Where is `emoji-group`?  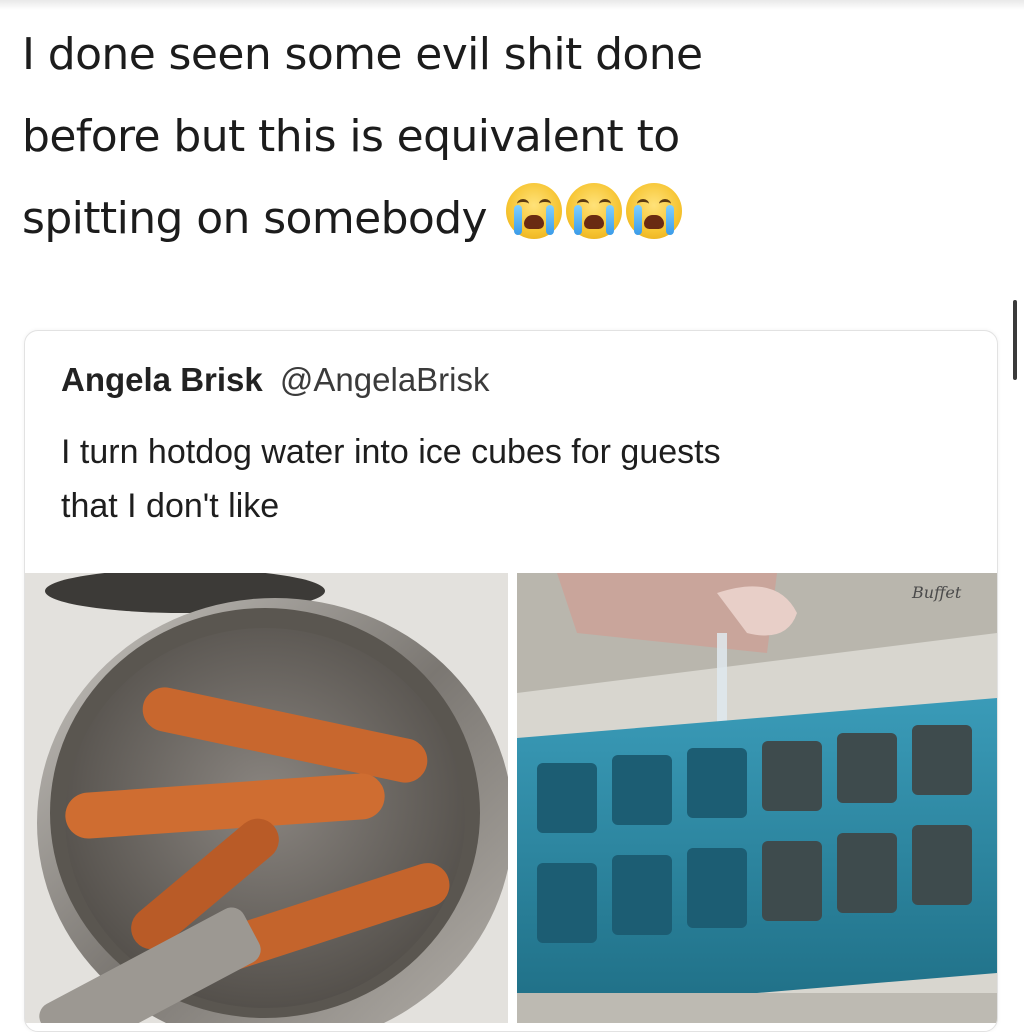
emoji-group is located at coordinates (594, 211).